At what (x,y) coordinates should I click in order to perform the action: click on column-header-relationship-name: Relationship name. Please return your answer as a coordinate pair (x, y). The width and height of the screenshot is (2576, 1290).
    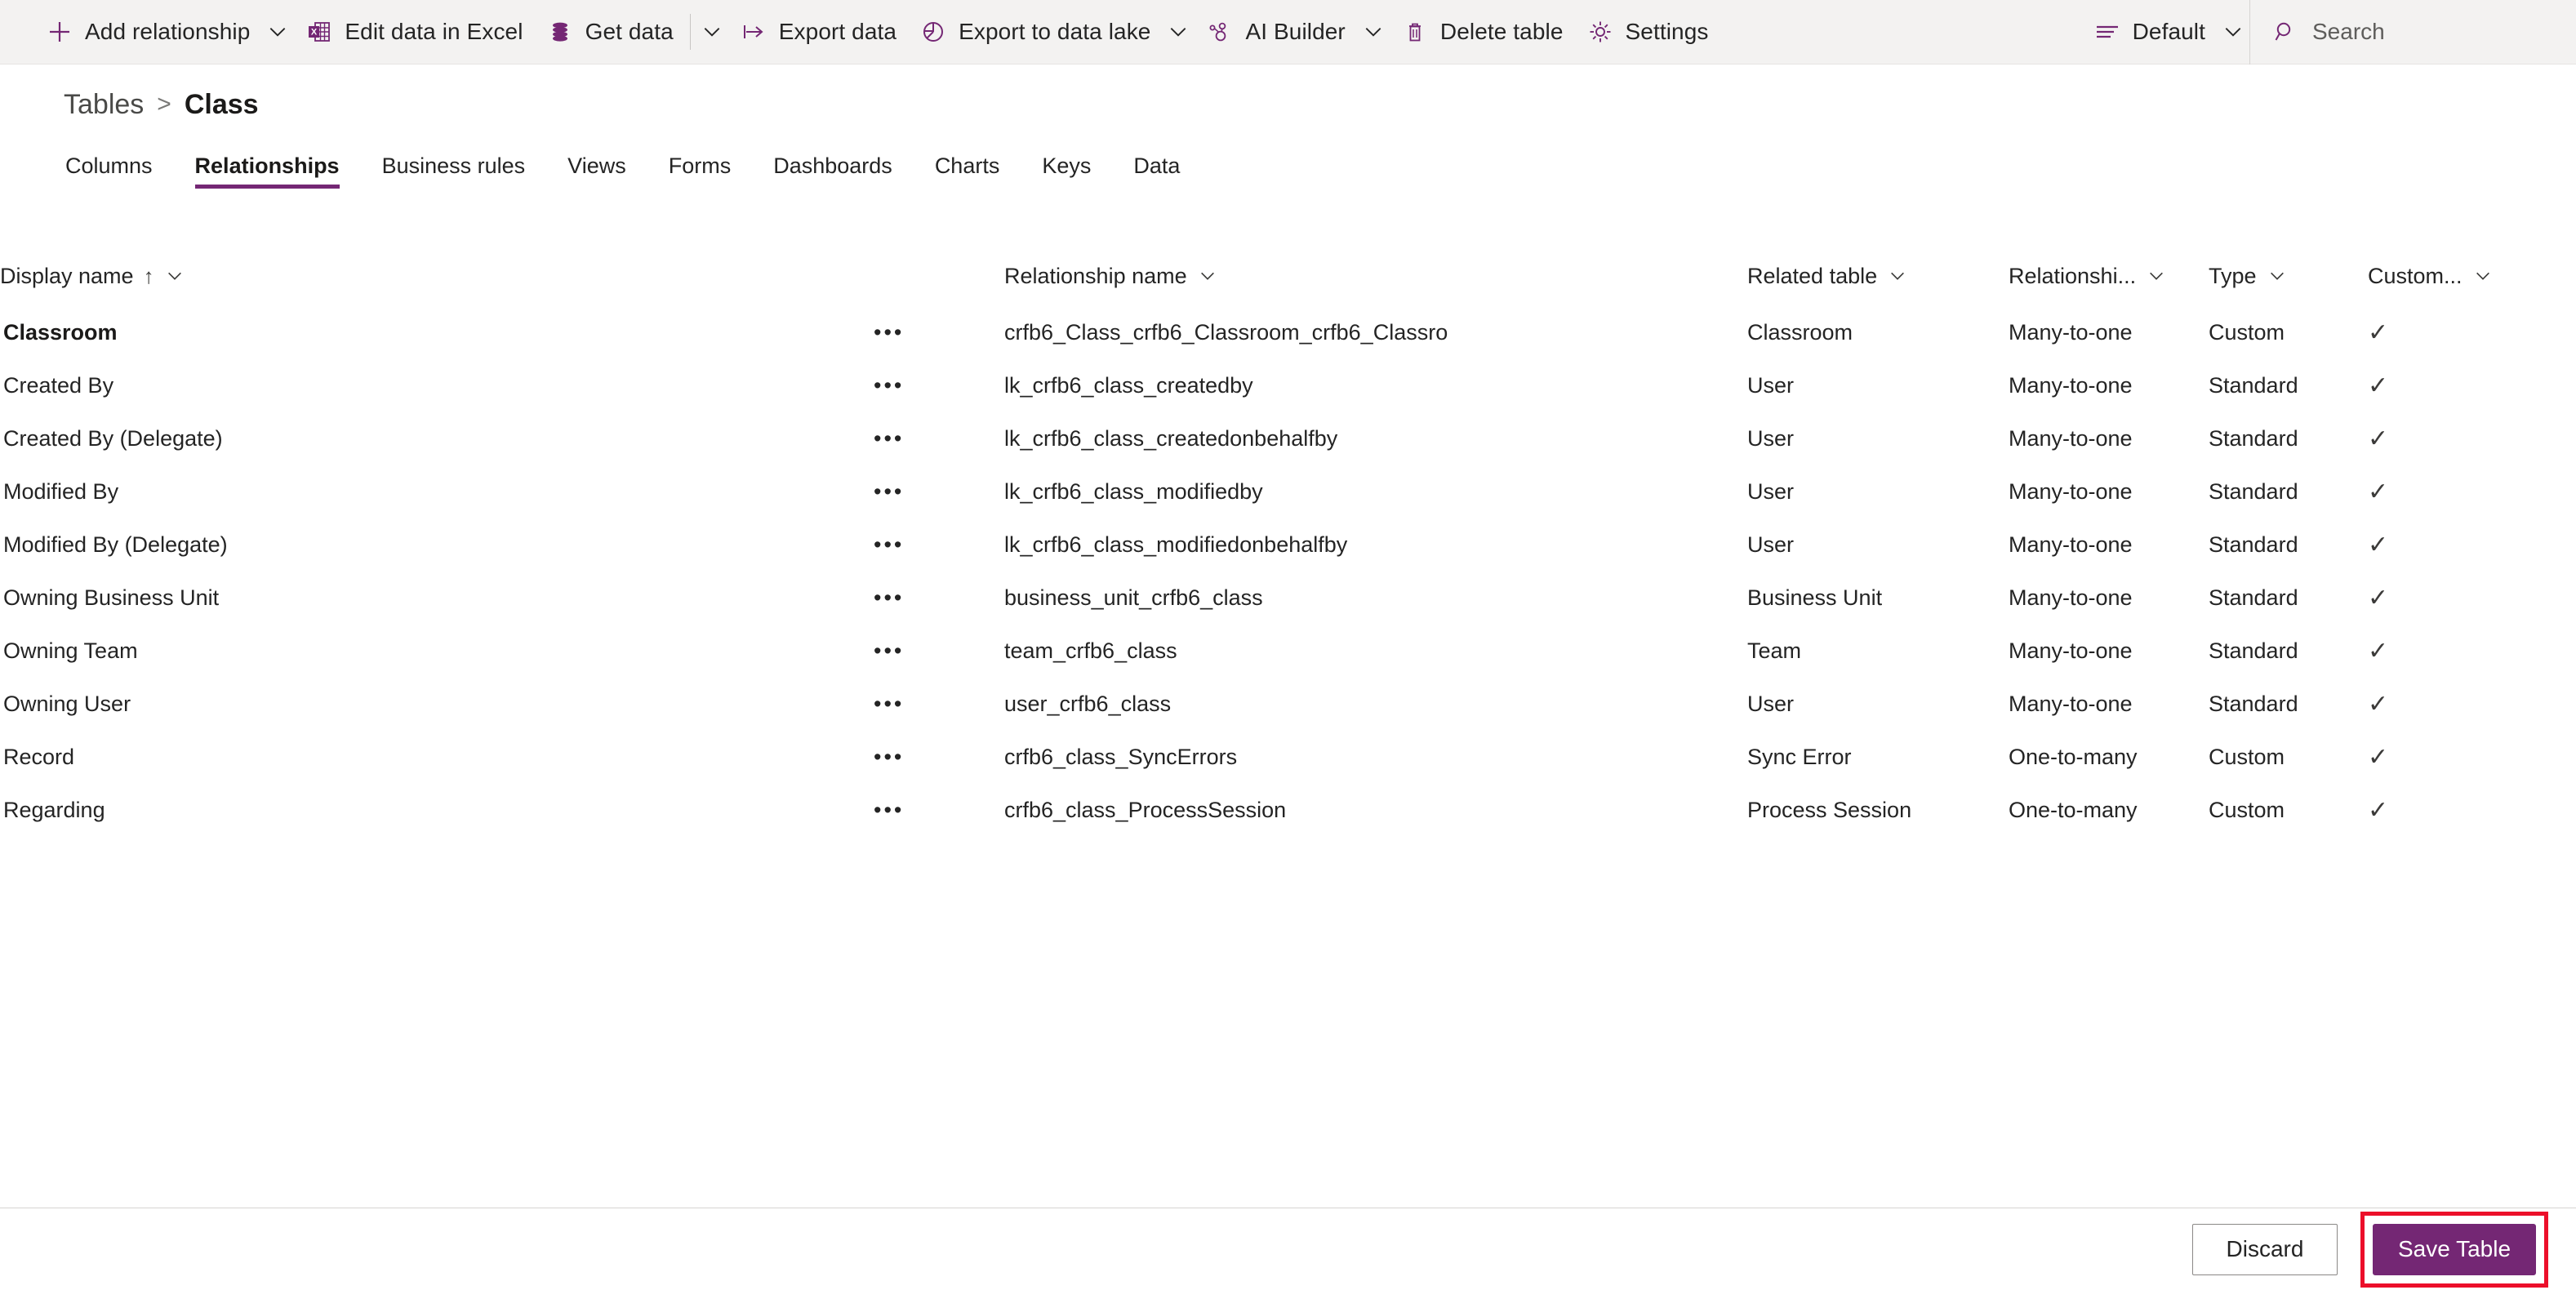
    Looking at the image, I should click on (1375, 276).